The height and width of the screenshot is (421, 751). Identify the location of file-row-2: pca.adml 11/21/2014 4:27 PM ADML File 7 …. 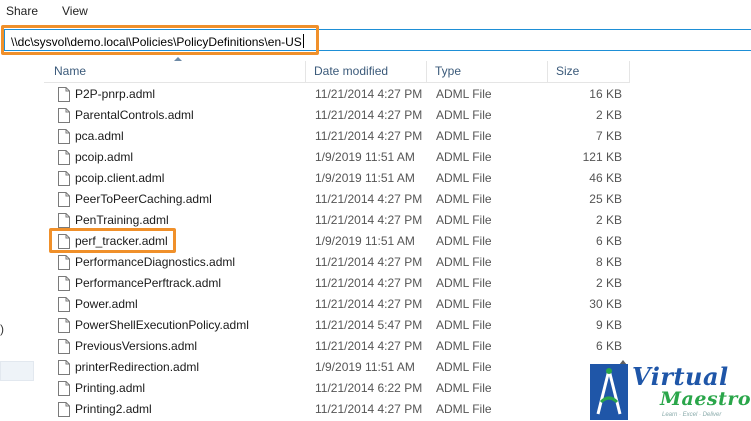
(337, 136).